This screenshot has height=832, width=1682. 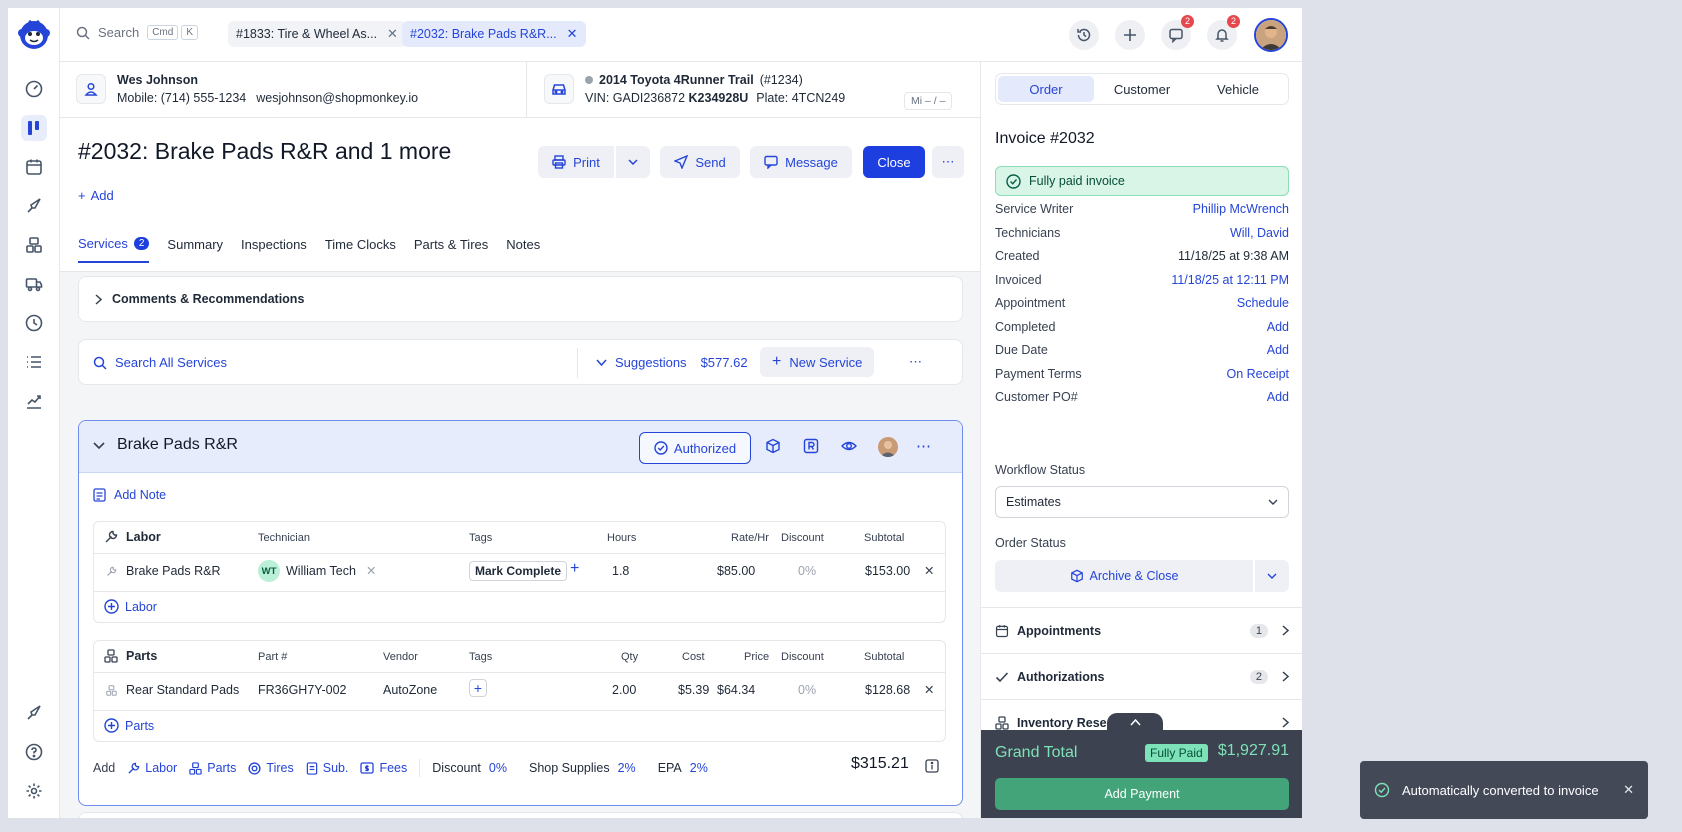 What do you see at coordinates (360, 249) in the screenshot?
I see `tab-time-clocks: Time Clocks` at bounding box center [360, 249].